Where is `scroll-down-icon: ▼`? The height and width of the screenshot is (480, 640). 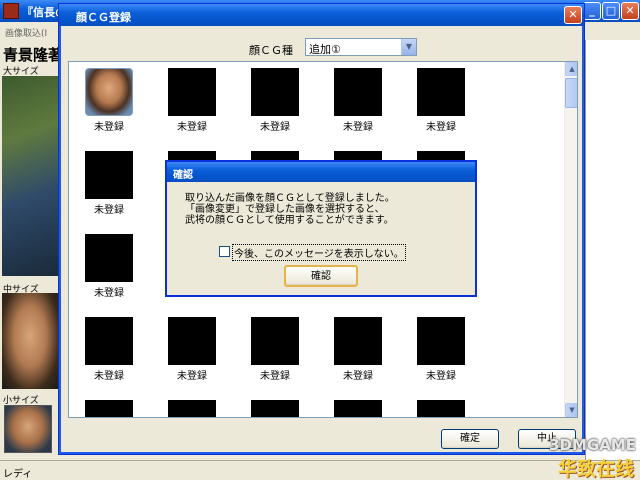 scroll-down-icon: ▼ is located at coordinates (571, 410).